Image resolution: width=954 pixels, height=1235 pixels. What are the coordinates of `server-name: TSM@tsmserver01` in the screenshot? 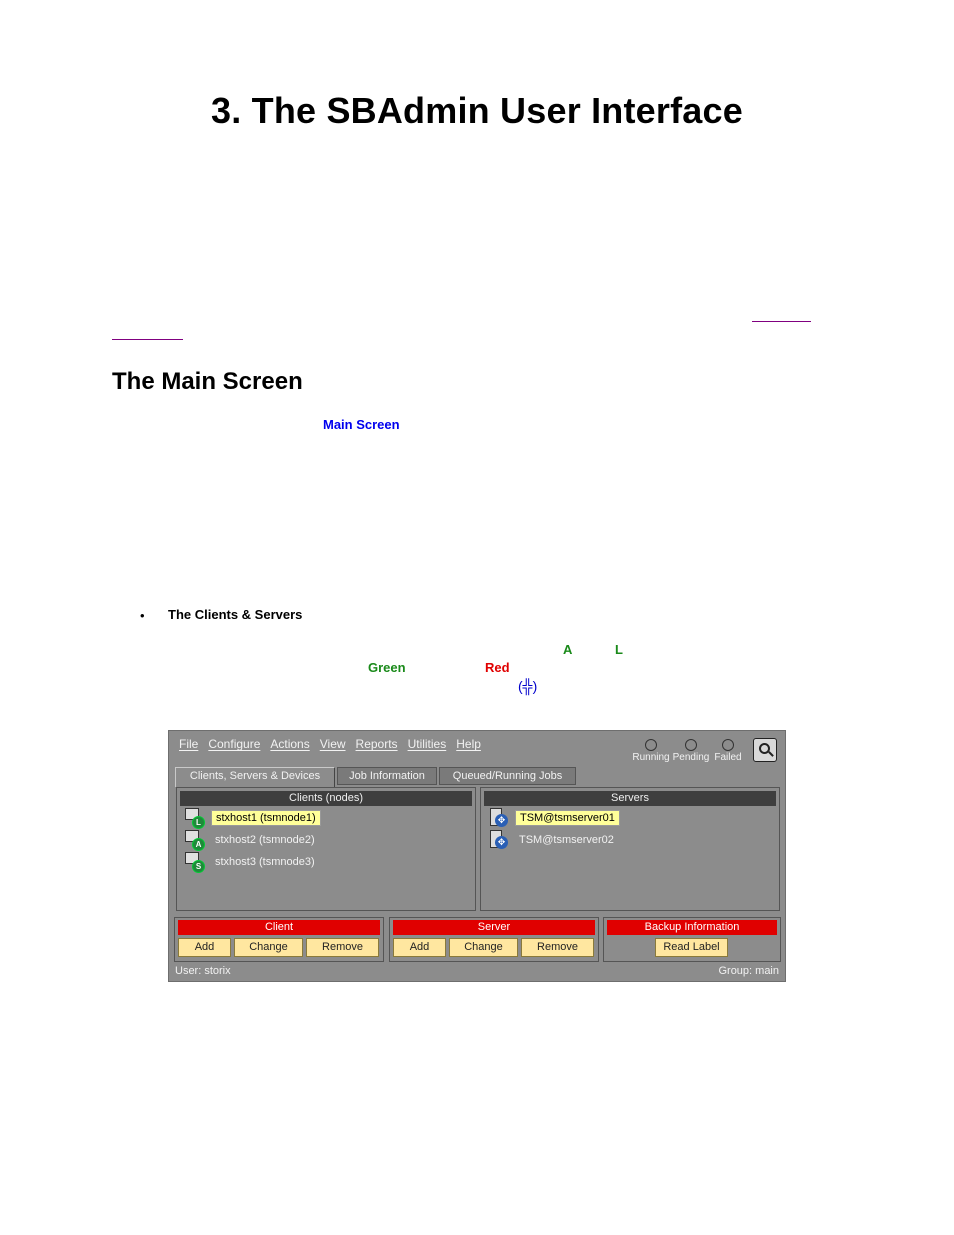 It's located at (567, 818).